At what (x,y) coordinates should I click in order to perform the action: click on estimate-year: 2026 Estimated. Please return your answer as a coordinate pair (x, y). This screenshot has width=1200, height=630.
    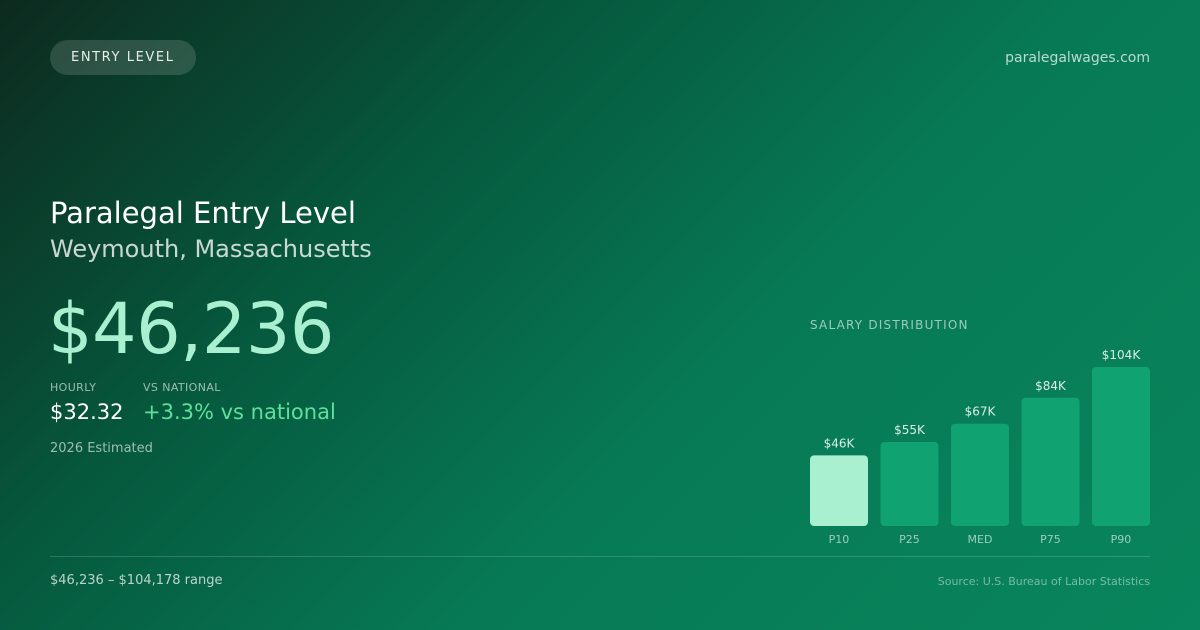
    Looking at the image, I should click on (101, 448).